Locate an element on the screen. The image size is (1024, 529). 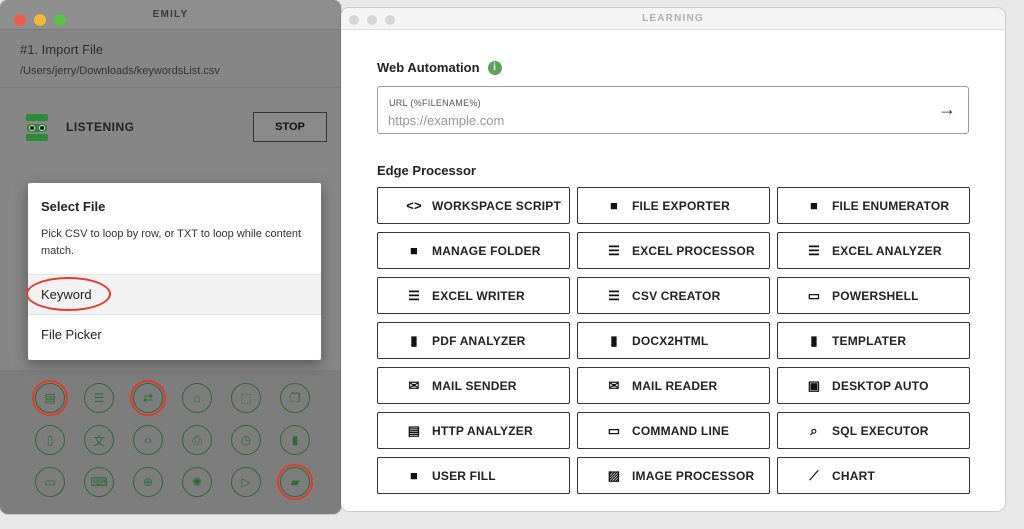
processor-button-docx2html: ▮ DOCX2HTML is located at coordinates (673, 340).